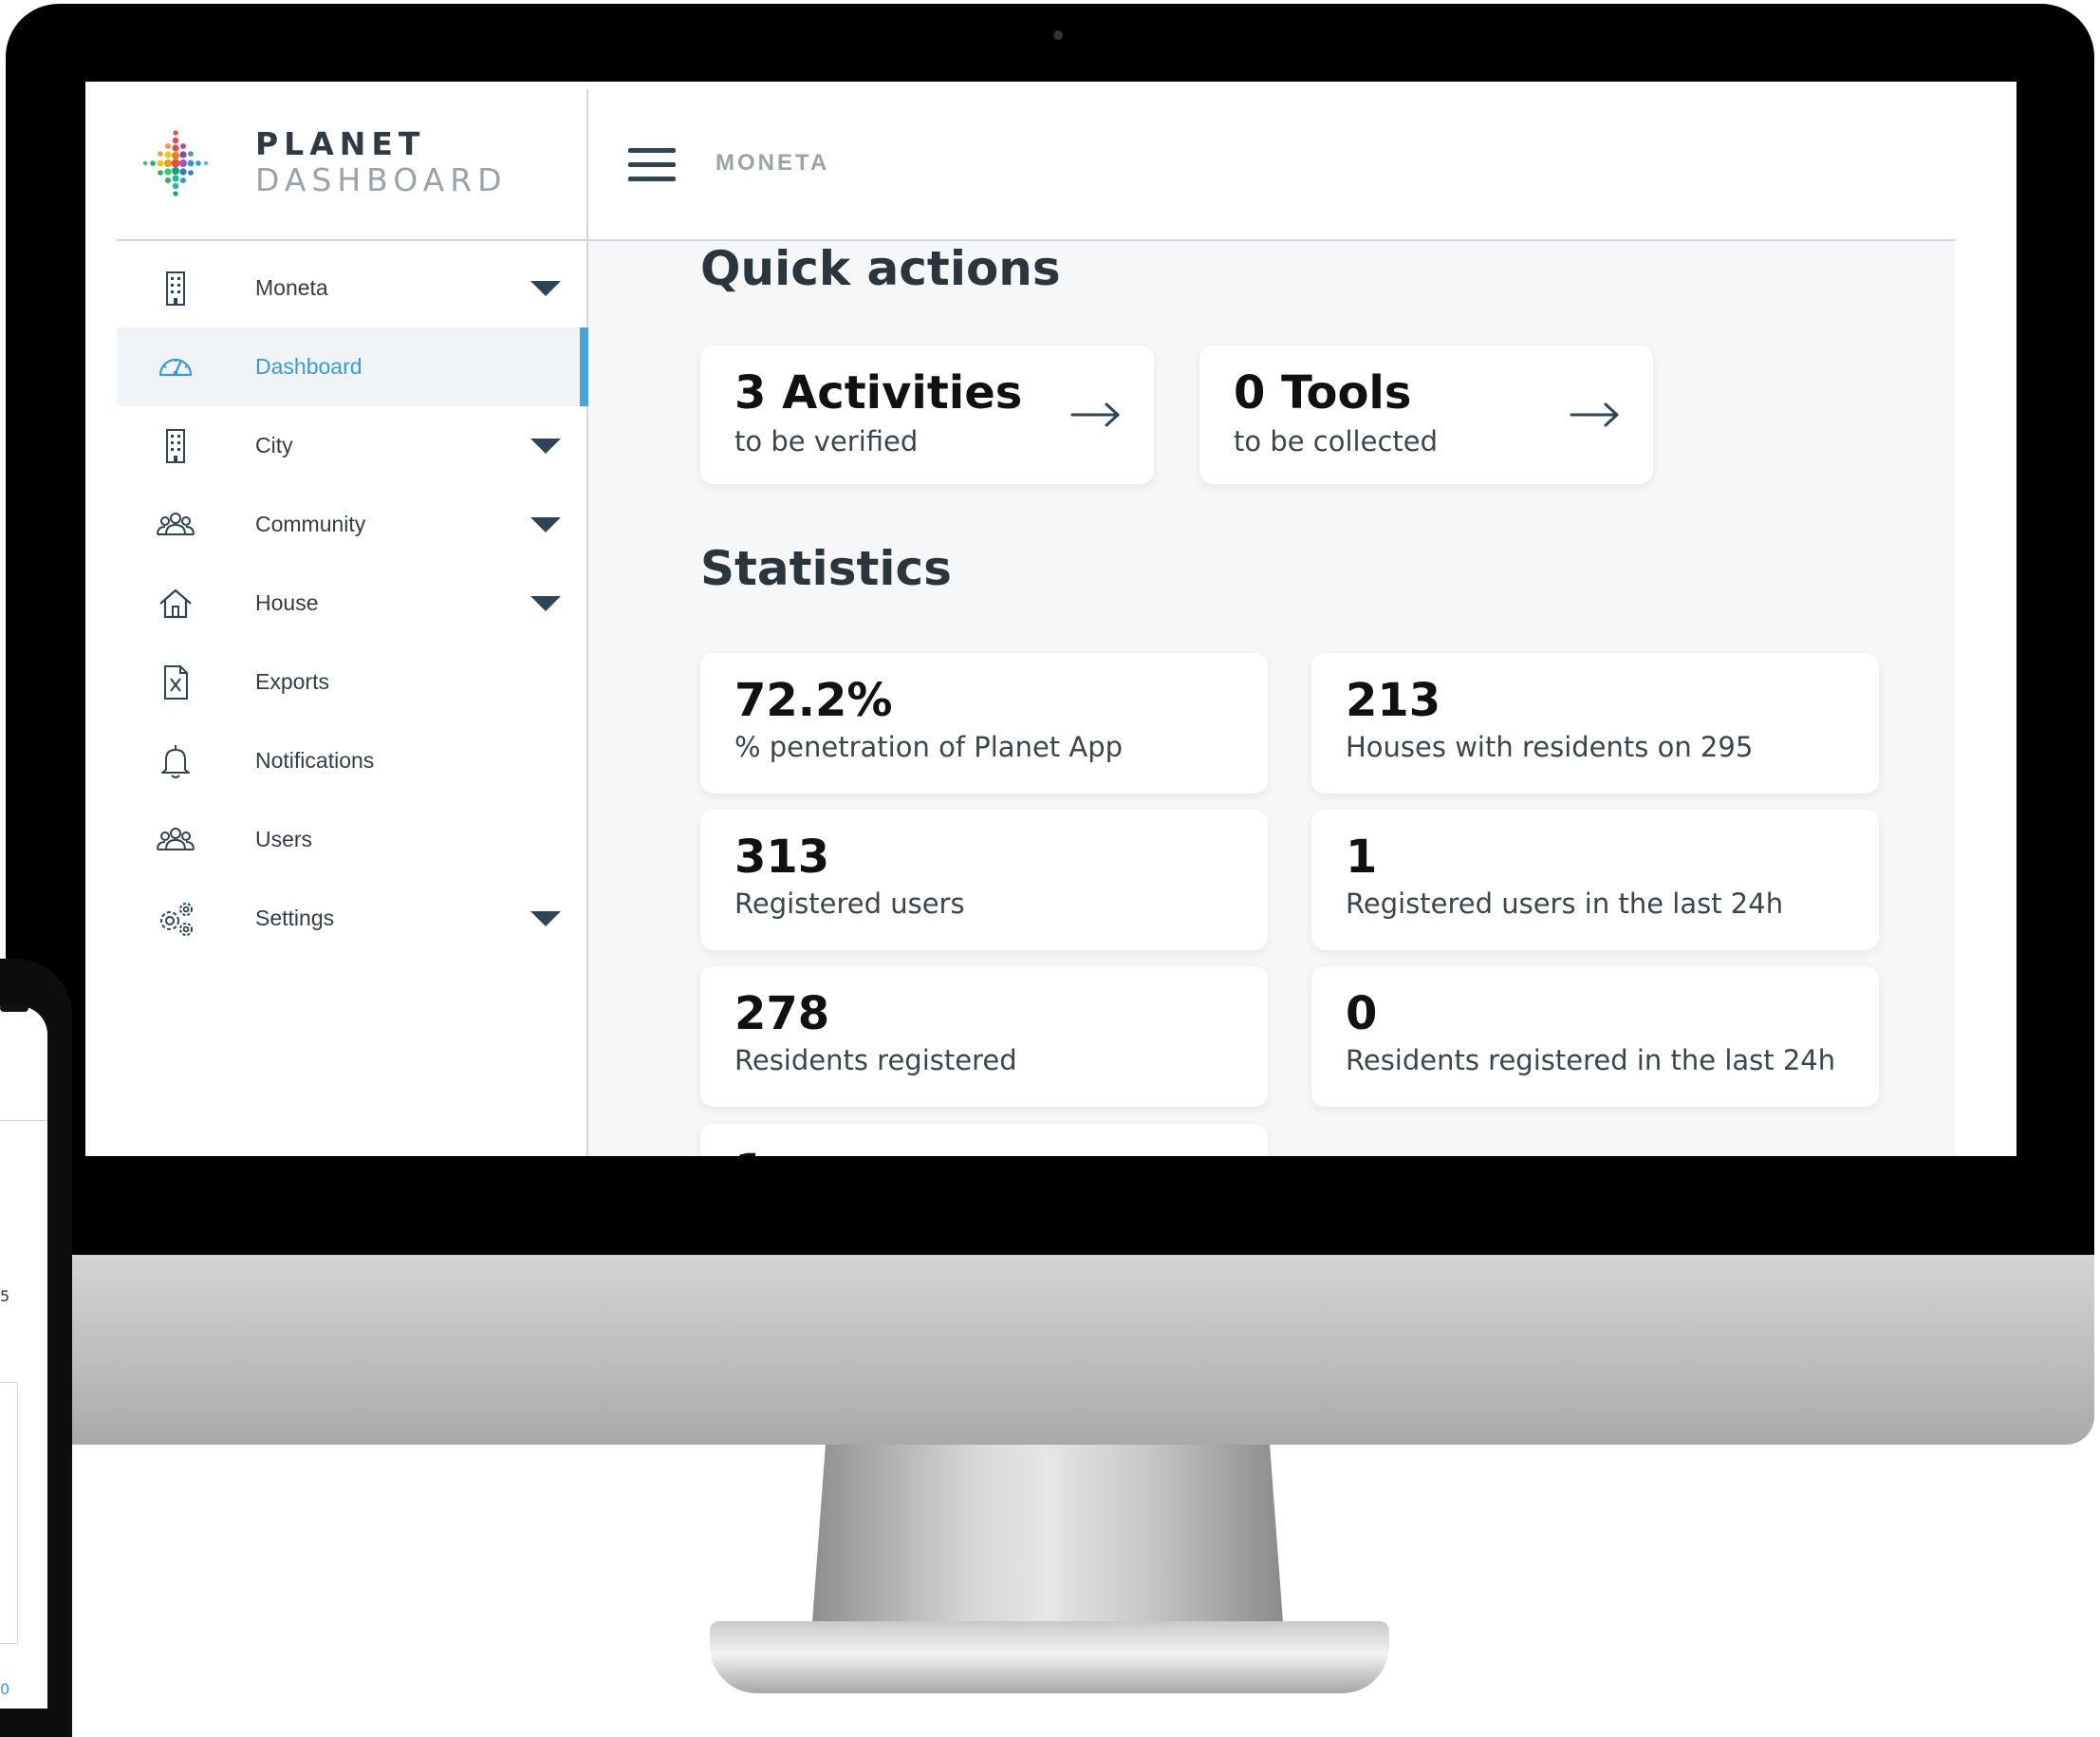 The image size is (2100, 1737). Describe the element at coordinates (1050, 1350) in the screenshot. I see `monitor-chin` at that location.